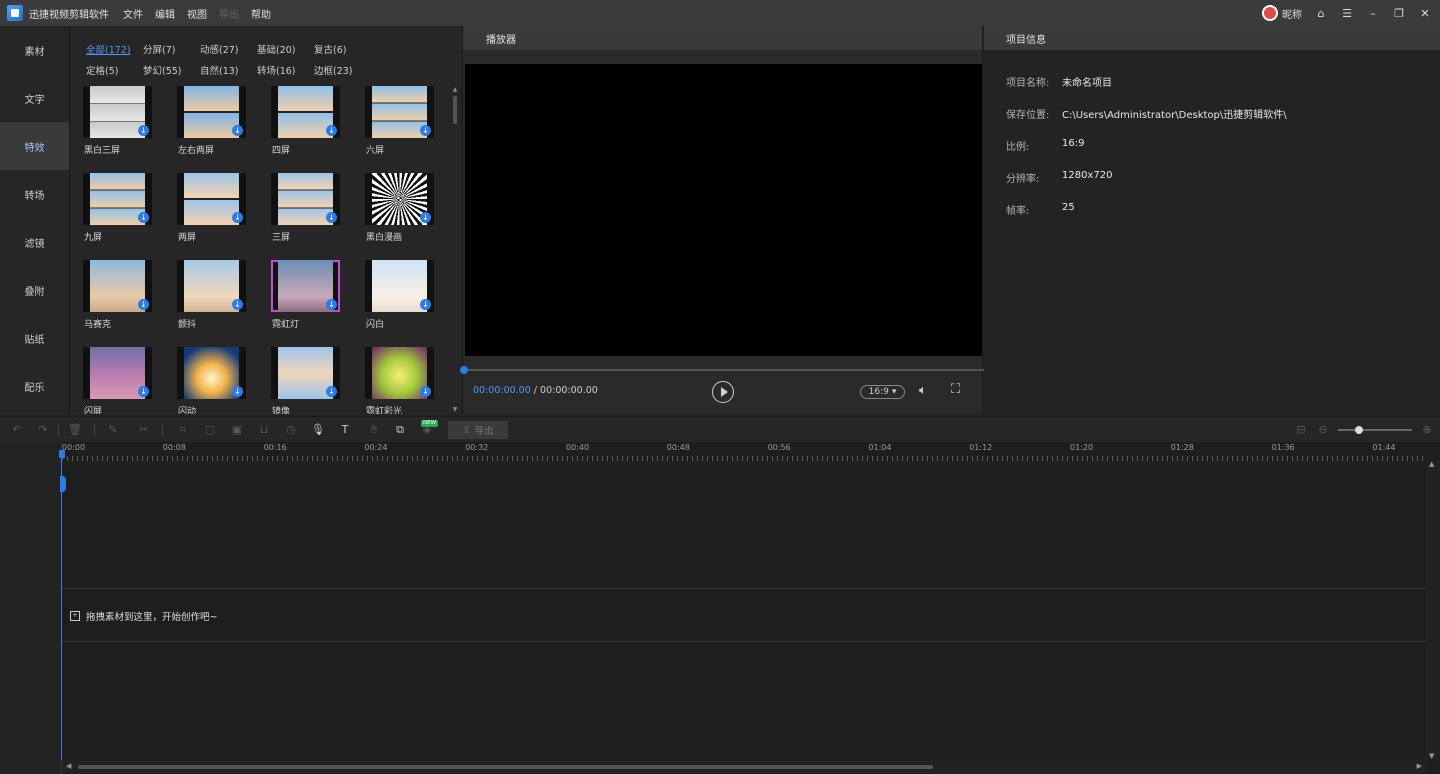 The image size is (1440, 774). I want to click on effect-card: ↓ 颤抖, so click(212, 295).